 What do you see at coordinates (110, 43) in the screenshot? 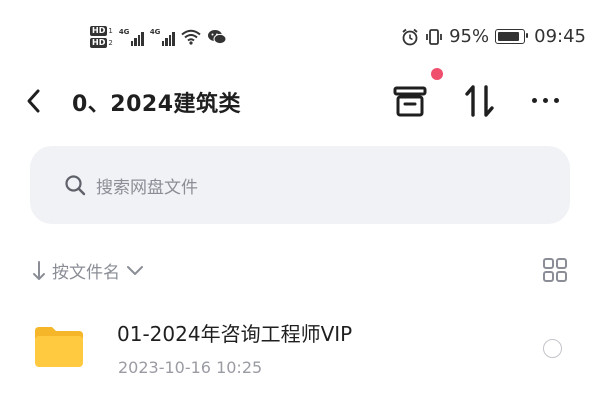
I see `sim-index: 2` at bounding box center [110, 43].